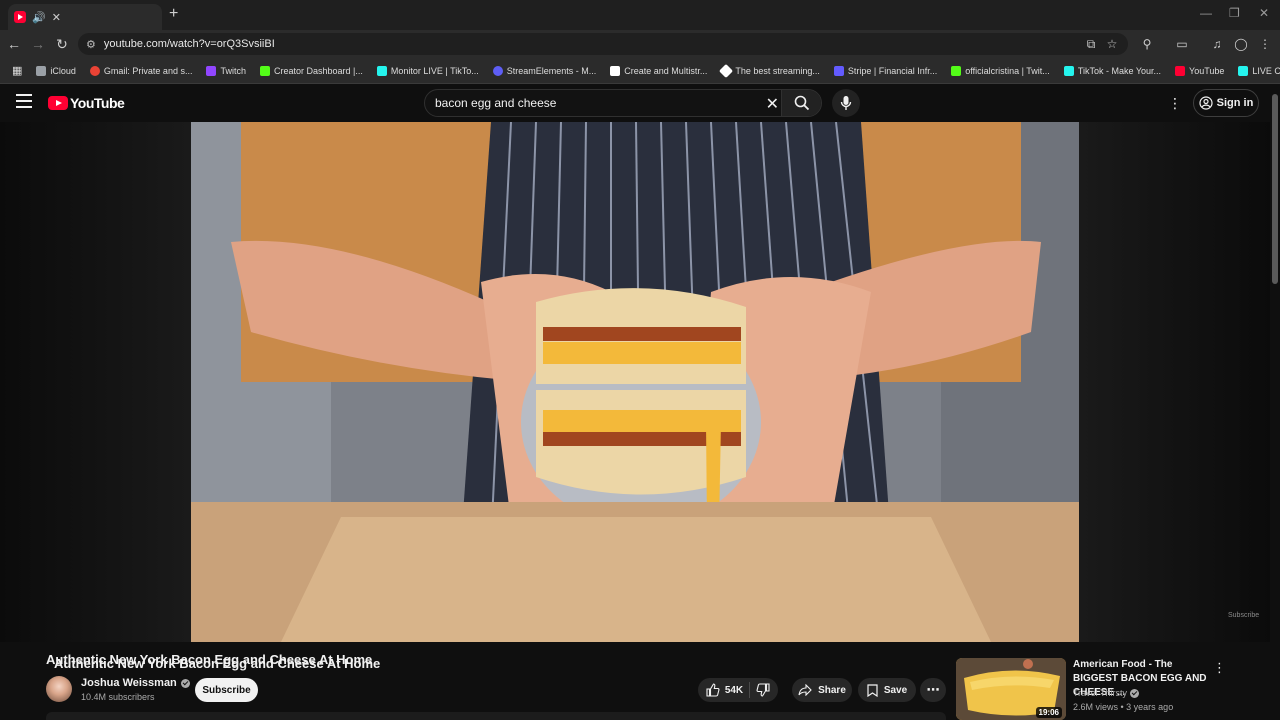 Image resolution: width=1280 pixels, height=720 pixels. I want to click on recommended-channel: Travel Thirsty, so click(1100, 693).